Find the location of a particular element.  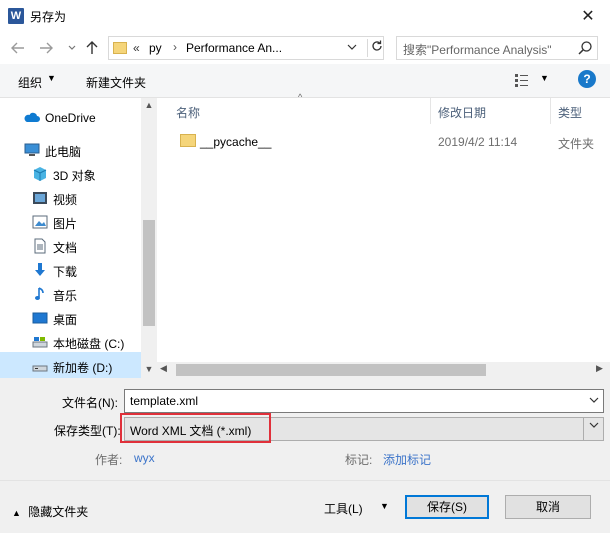

nav-label: OneDrive is located at coordinates (70, 118).